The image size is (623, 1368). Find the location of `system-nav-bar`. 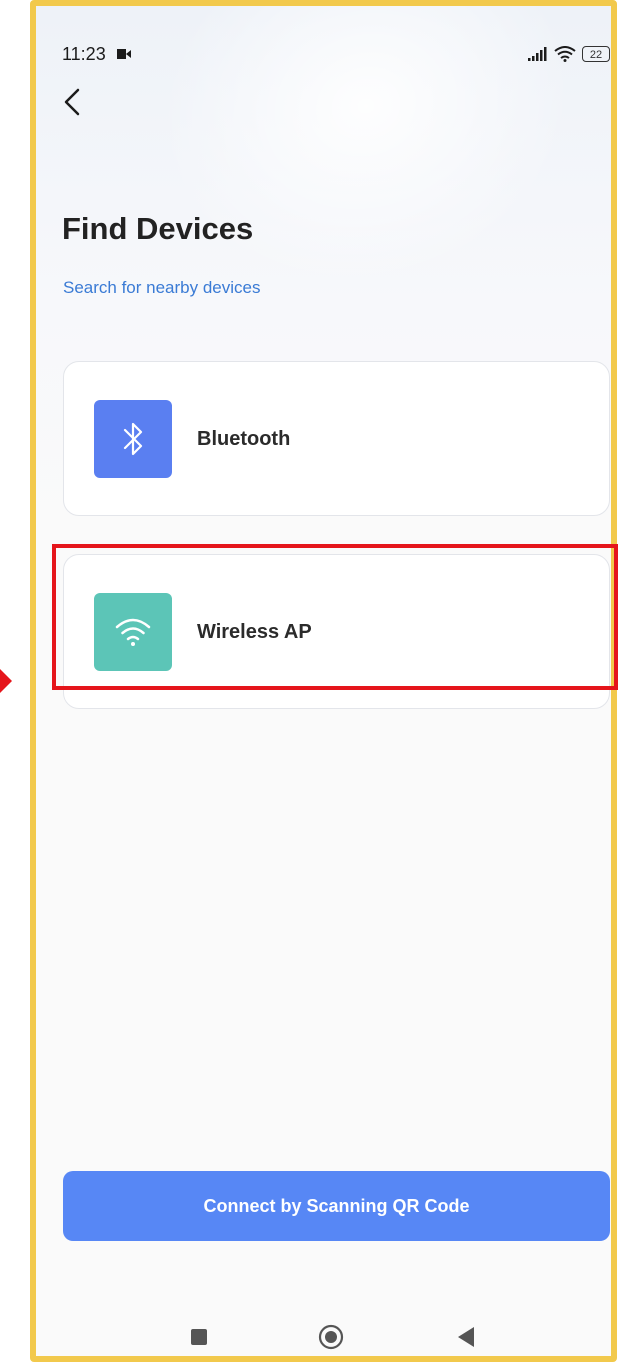

system-nav-bar is located at coordinates (323, 1336).